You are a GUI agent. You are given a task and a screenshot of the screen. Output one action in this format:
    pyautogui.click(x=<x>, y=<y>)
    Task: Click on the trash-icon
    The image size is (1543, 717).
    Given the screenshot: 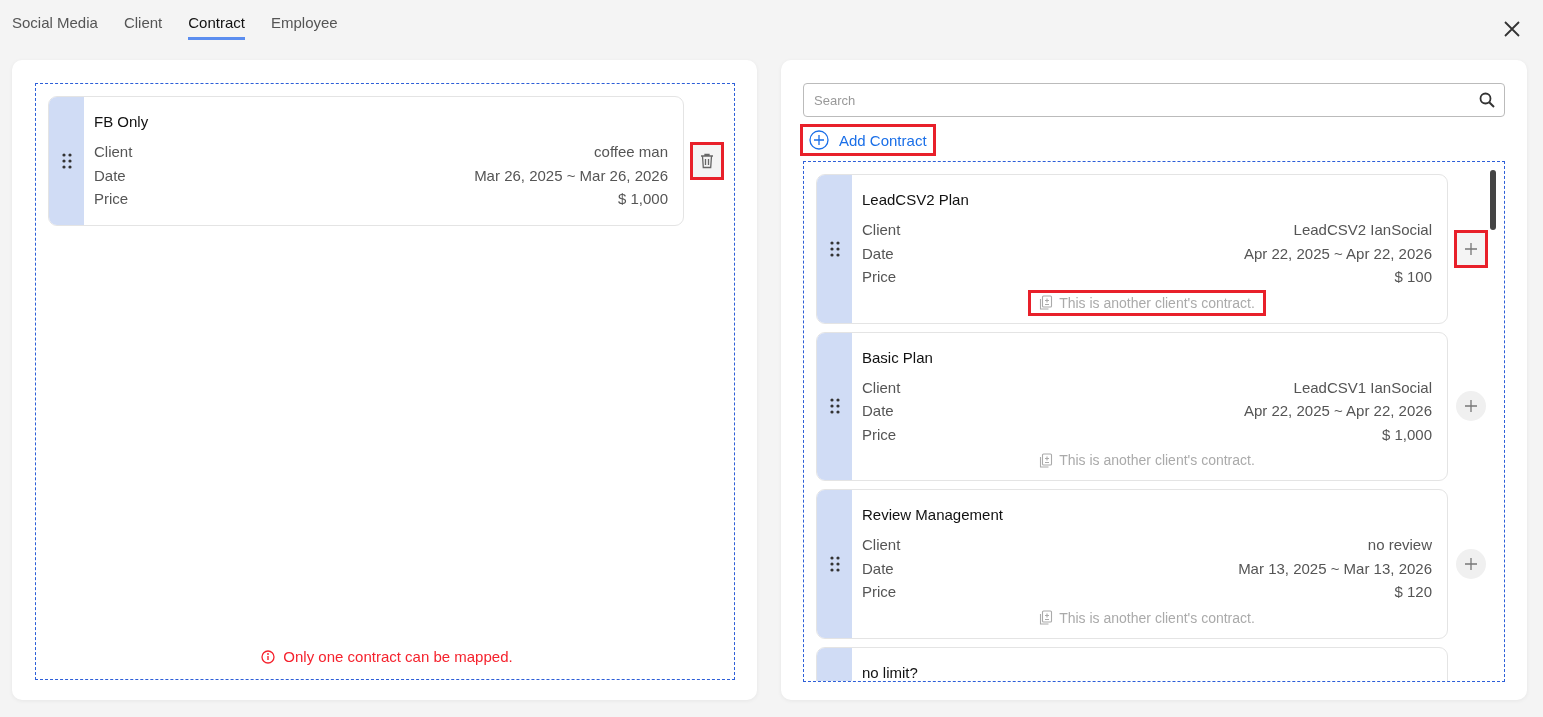 What is the action you would take?
    pyautogui.click(x=707, y=160)
    